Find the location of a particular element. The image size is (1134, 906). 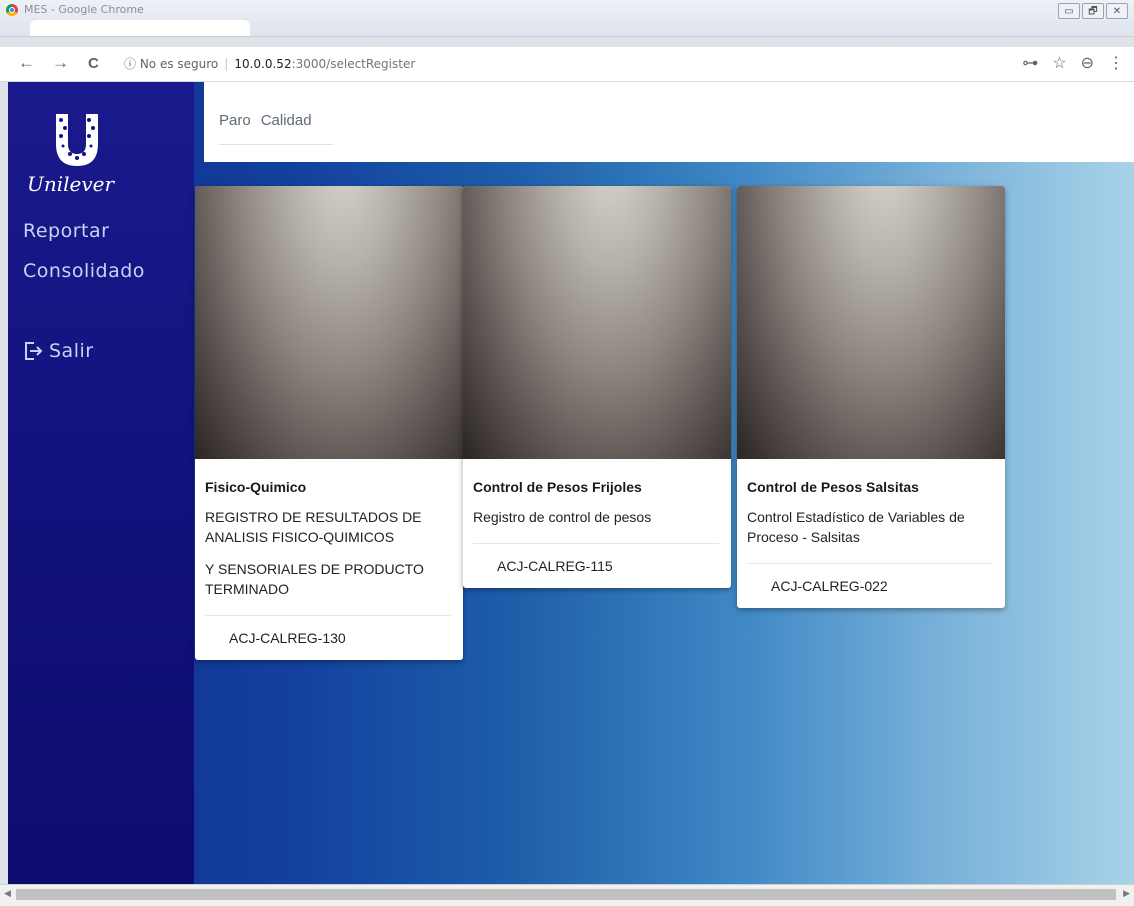

top-navbar: Paro Calidad is located at coordinates (669, 122).